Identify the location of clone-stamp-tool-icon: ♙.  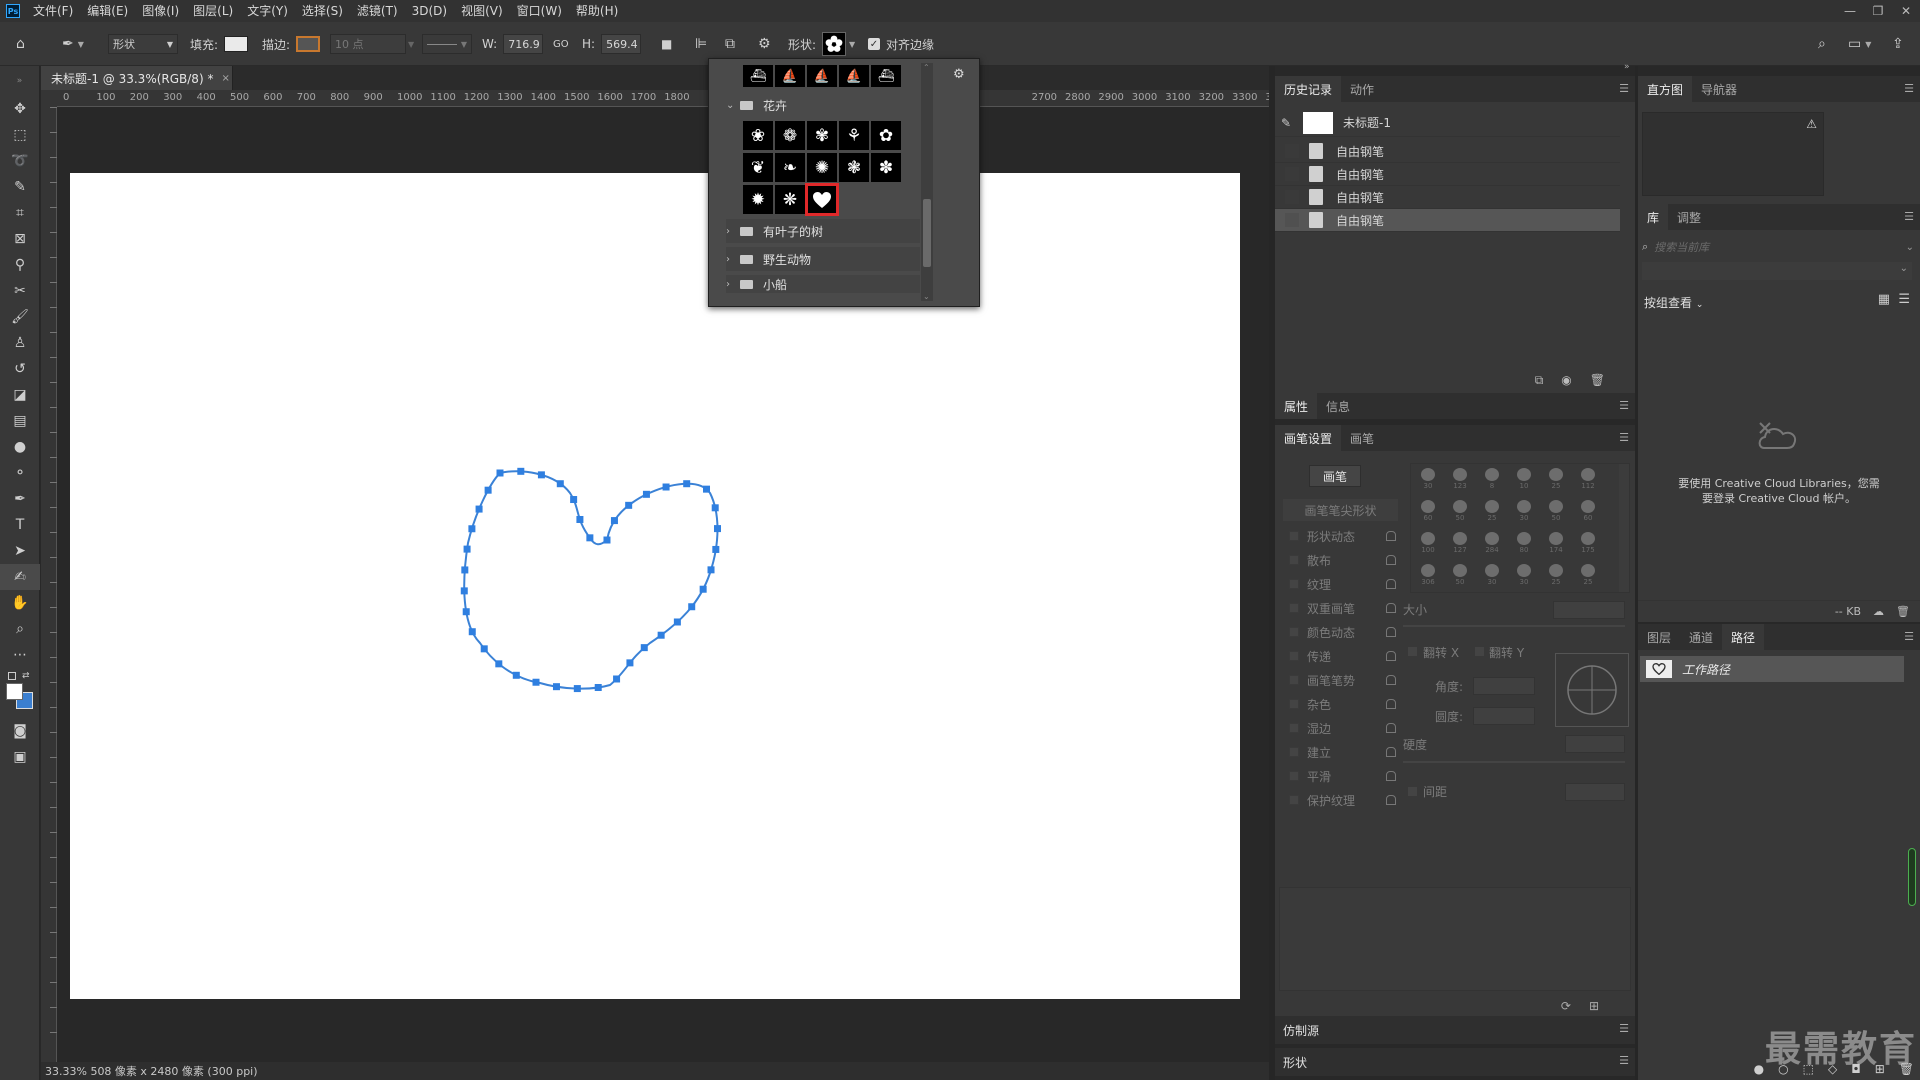
(20, 343).